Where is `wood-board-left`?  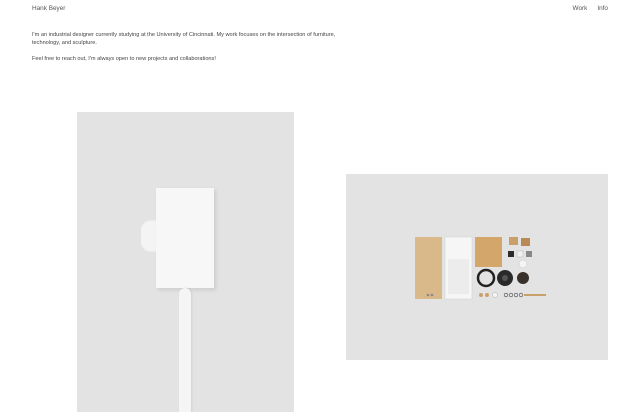
wood-board-left is located at coordinates (428, 268).